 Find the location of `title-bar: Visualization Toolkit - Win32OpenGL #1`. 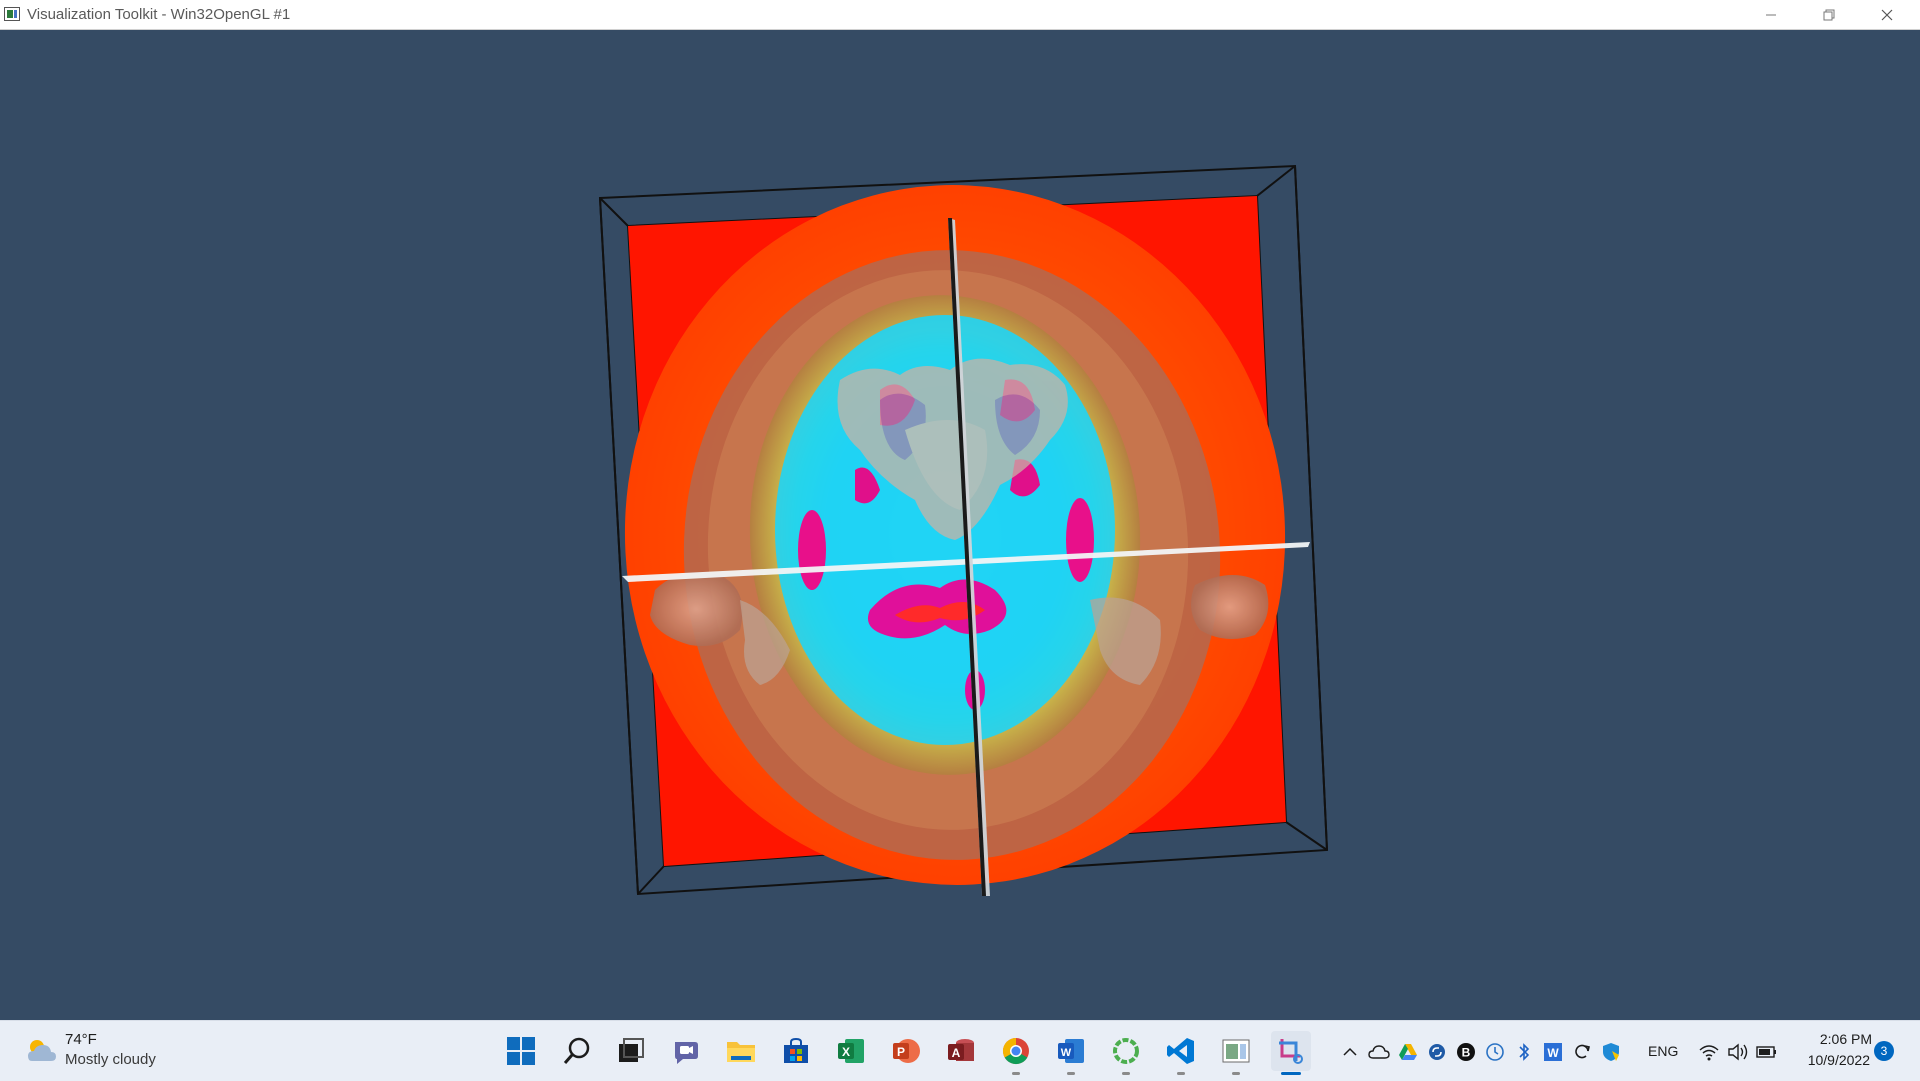

title-bar: Visualization Toolkit - Win32OpenGL #1 is located at coordinates (960, 15).